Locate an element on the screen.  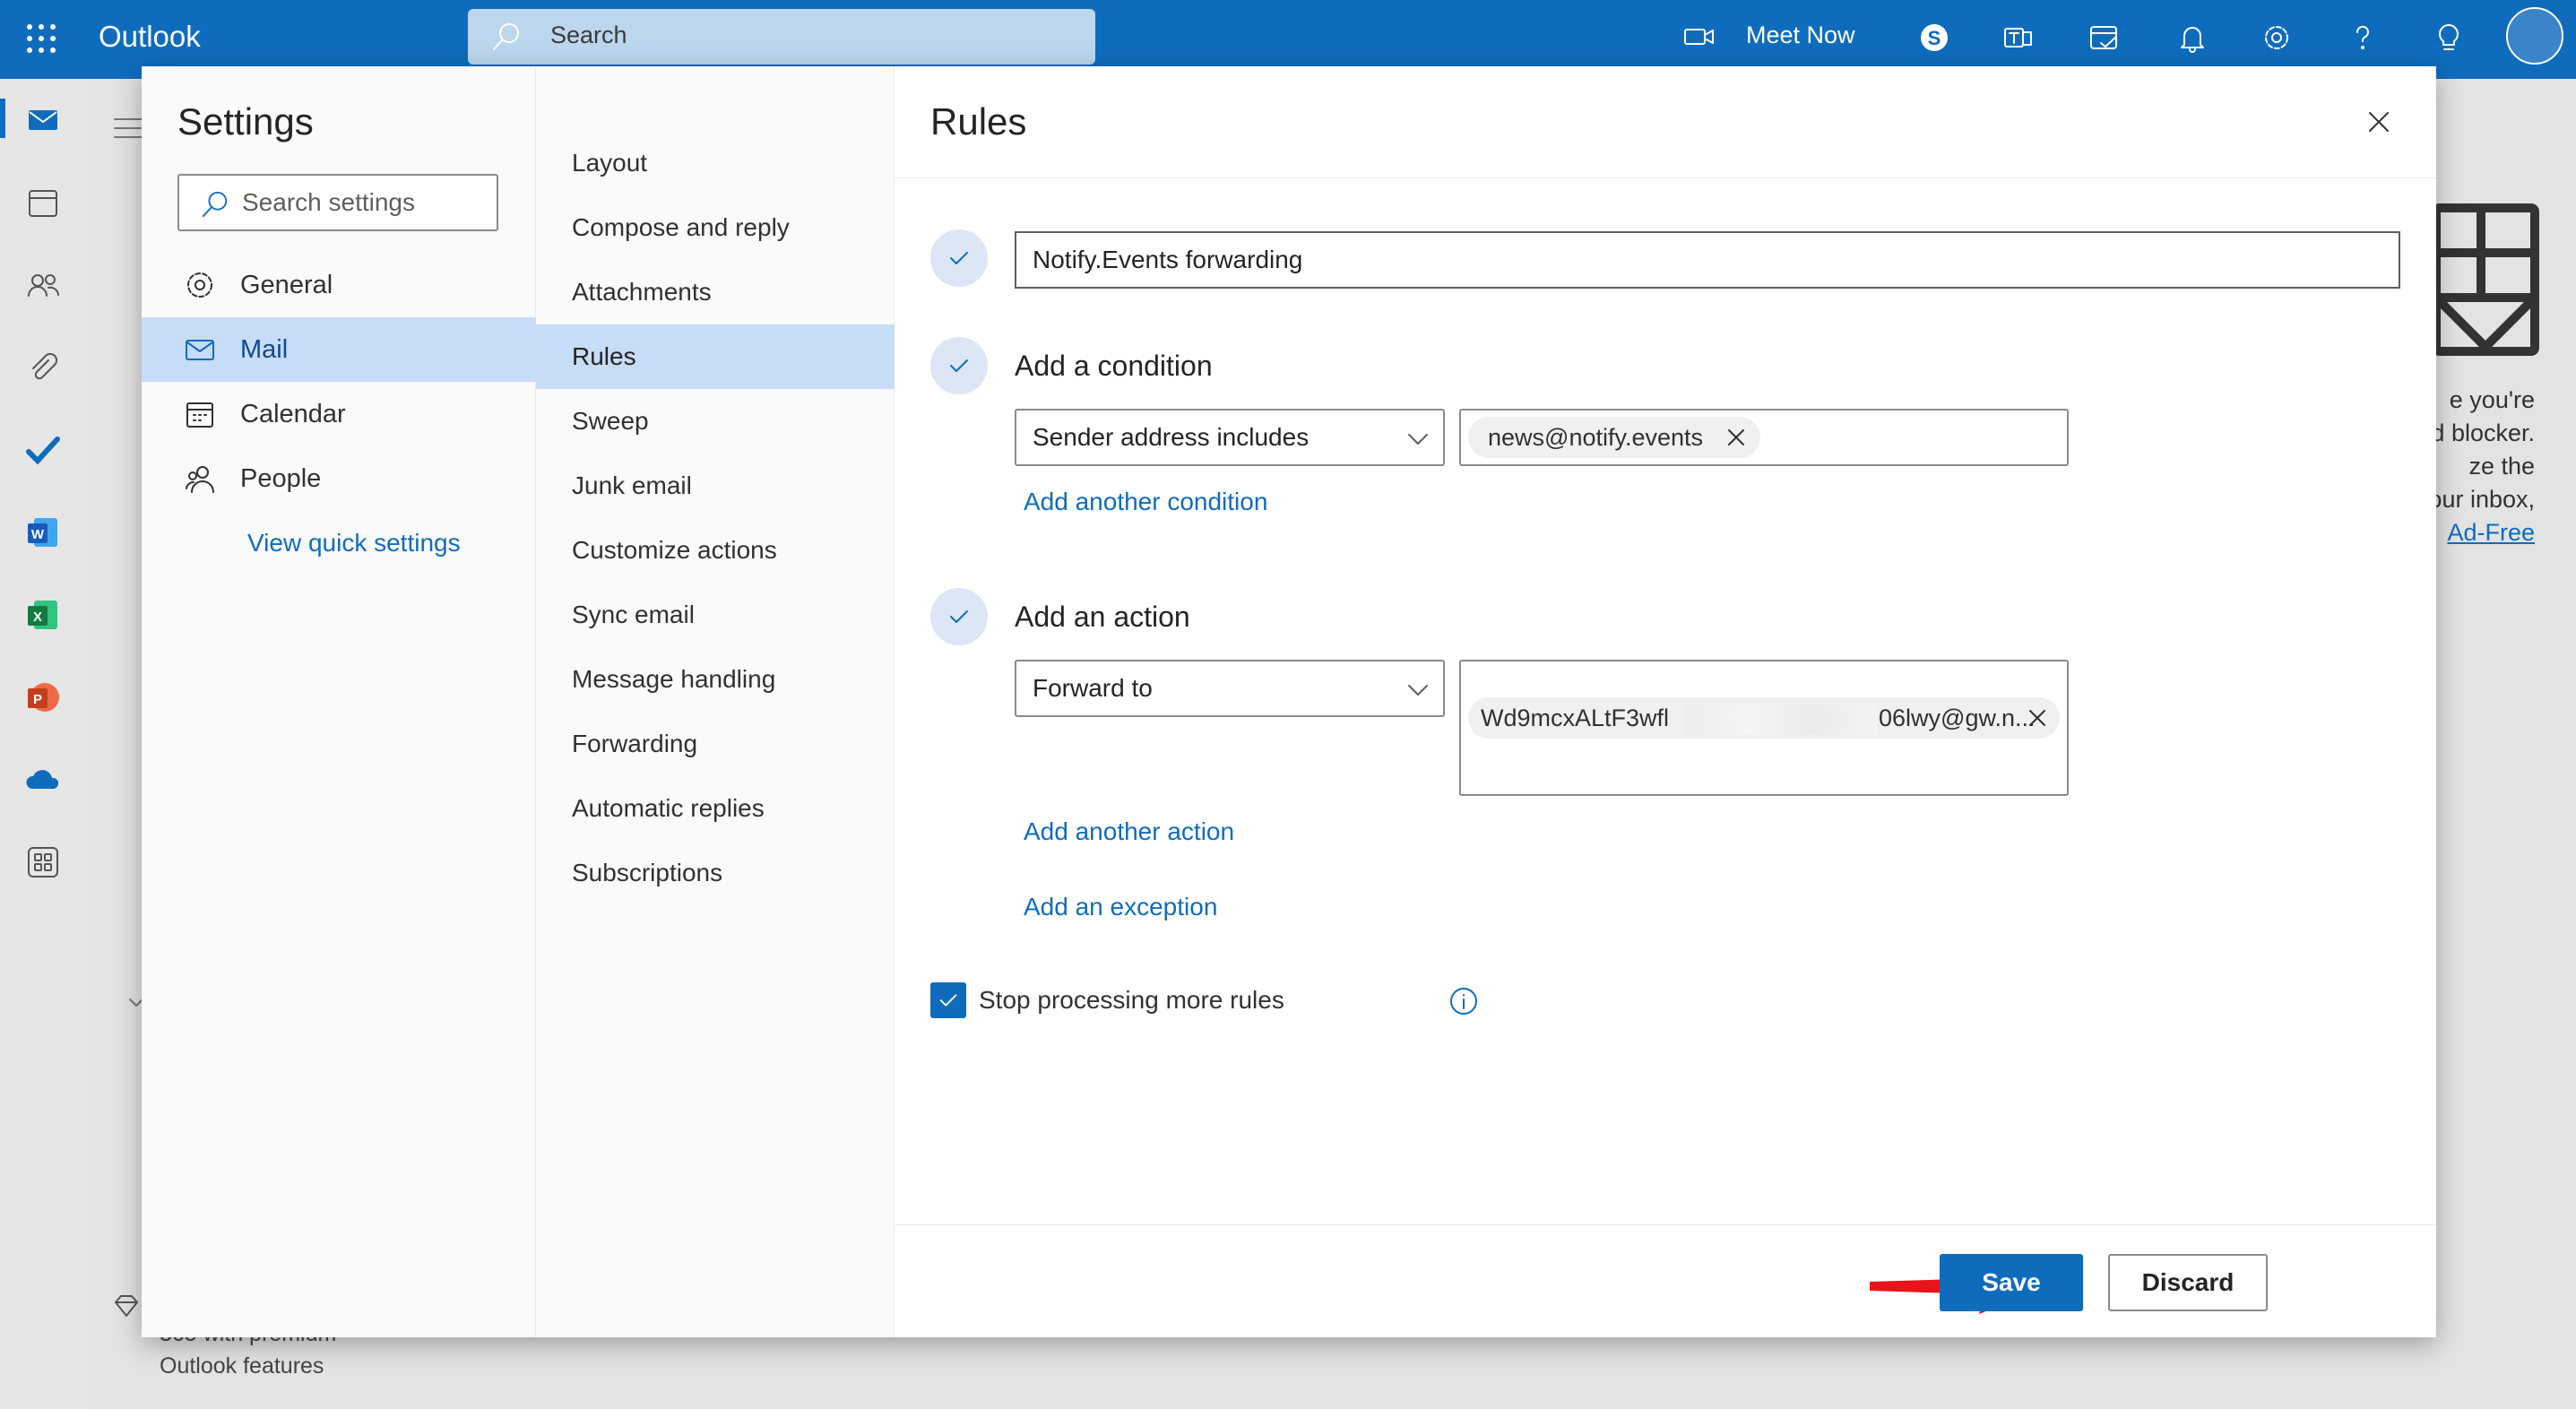
condition-type-dropdown: Sender address includes is located at coordinates (1230, 437).